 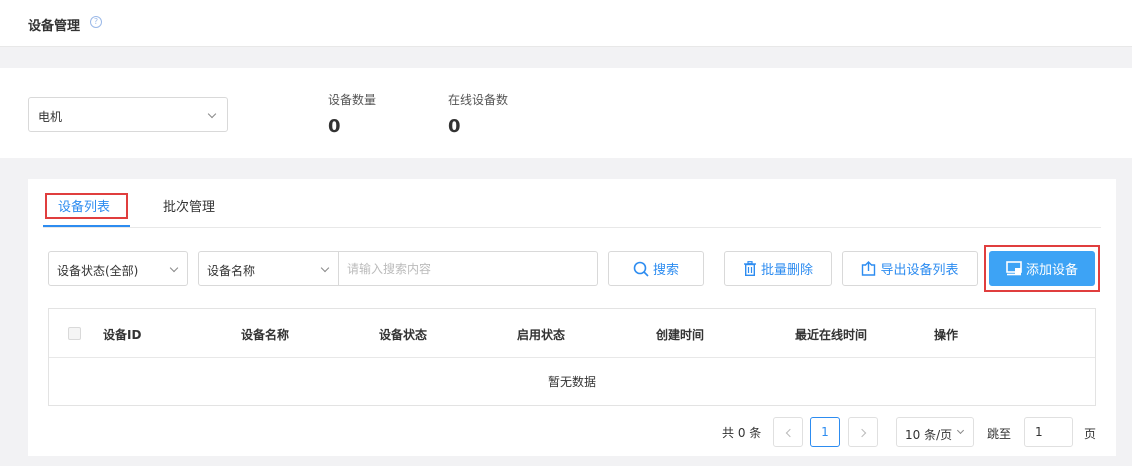 I want to click on next-page-button, so click(x=863, y=432).